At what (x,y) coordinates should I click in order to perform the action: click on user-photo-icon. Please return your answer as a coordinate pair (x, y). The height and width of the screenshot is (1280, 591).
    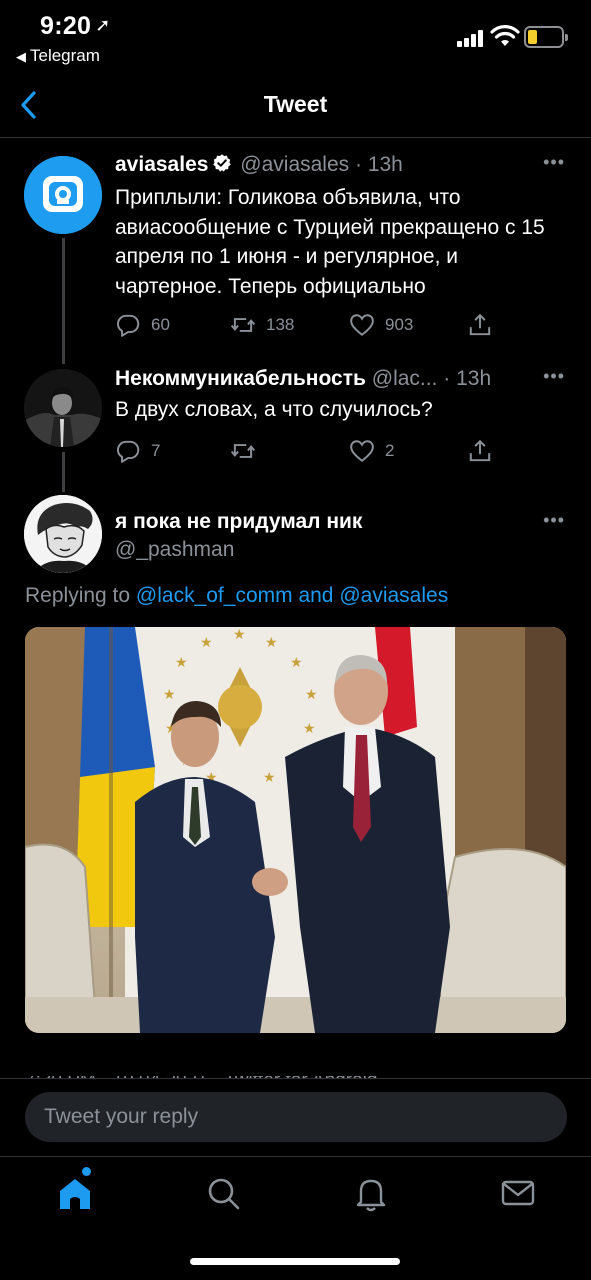
    Looking at the image, I should click on (63, 408).